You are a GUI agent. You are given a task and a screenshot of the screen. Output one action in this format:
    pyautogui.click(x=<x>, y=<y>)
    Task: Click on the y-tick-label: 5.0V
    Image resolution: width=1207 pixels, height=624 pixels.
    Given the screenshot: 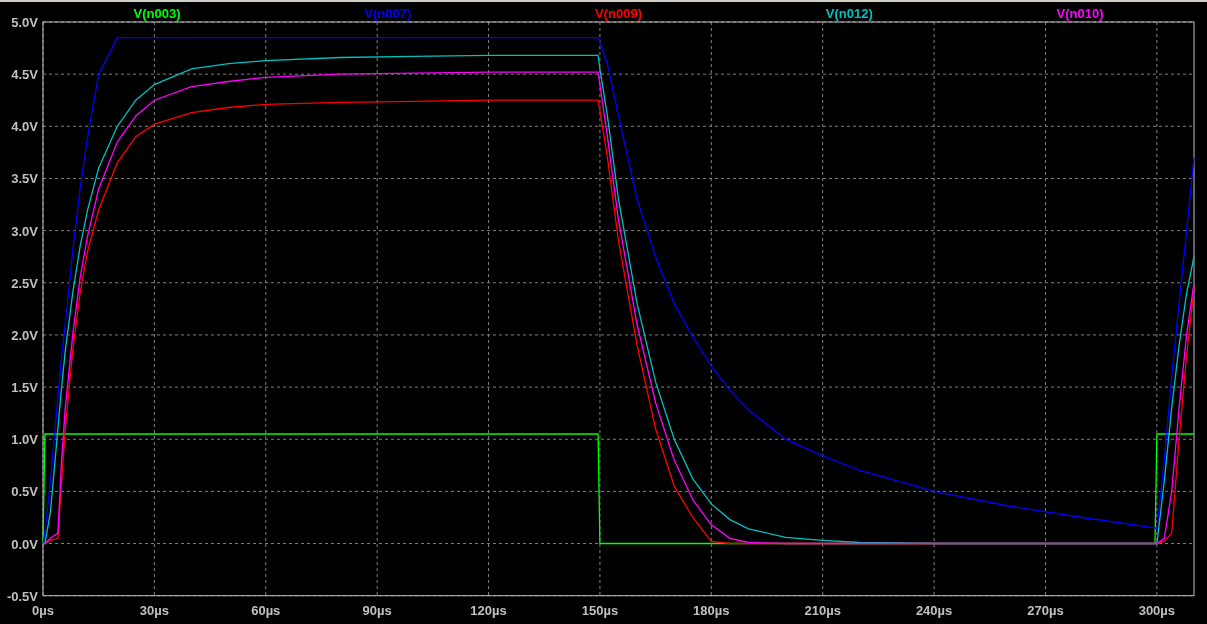 What is the action you would take?
    pyautogui.click(x=24, y=22)
    